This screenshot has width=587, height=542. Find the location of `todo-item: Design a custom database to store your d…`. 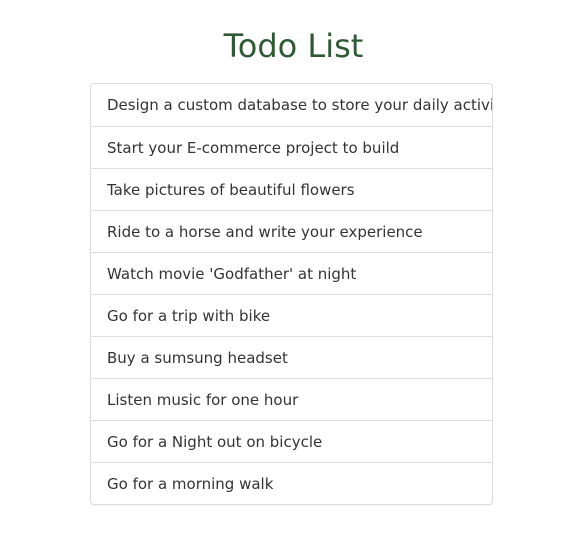

todo-item: Design a custom database to store your d… is located at coordinates (291, 105).